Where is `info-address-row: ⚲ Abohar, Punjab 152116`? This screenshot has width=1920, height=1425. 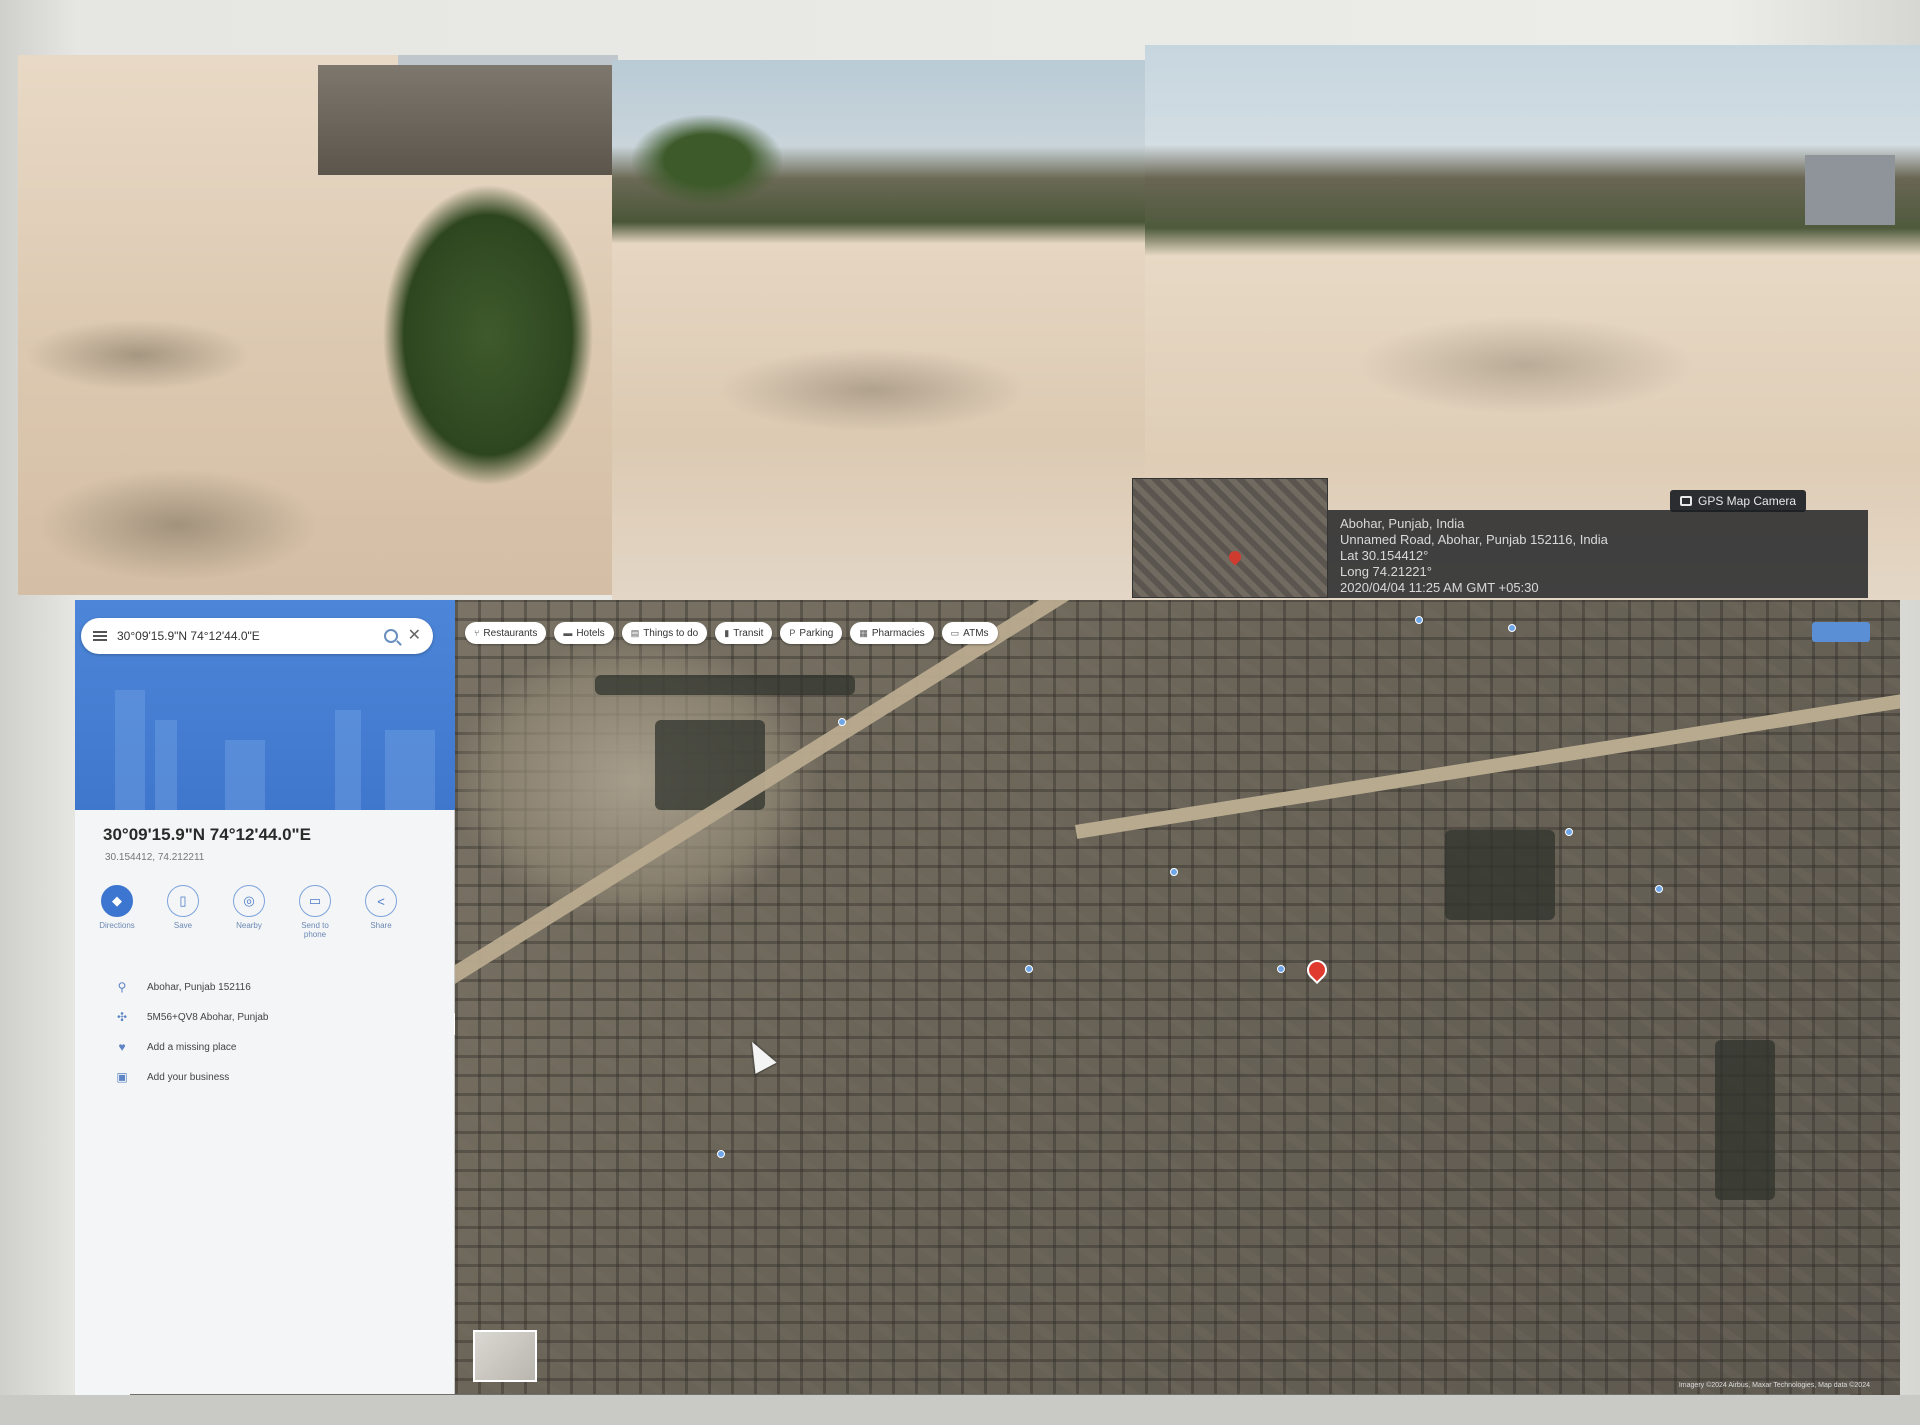 info-address-row: ⚲ Abohar, Punjab 152116 is located at coordinates (191, 987).